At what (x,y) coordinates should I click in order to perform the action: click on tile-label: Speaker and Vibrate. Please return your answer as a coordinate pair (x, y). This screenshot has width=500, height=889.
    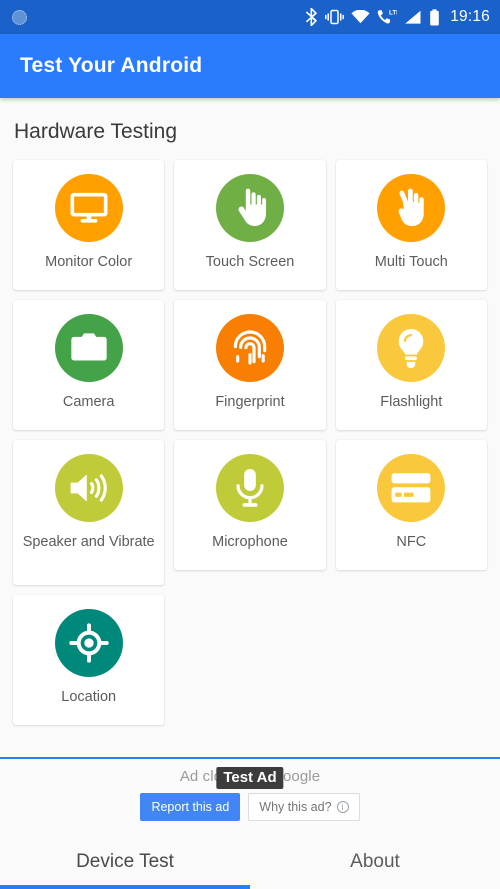
    Looking at the image, I should click on (88, 542).